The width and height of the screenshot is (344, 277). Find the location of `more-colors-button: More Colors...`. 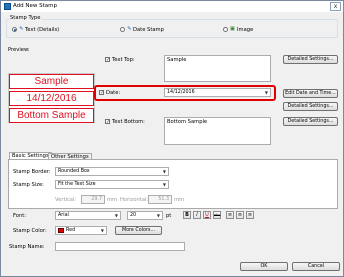

more-colors-button: More Colors... is located at coordinates (138, 230).